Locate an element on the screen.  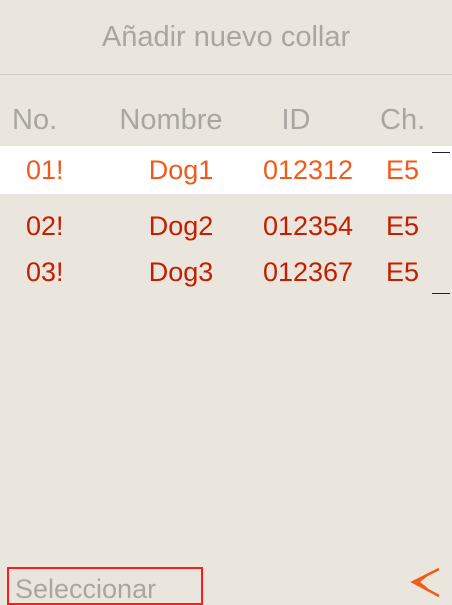
row-3-no: 03! is located at coordinates (45, 272).